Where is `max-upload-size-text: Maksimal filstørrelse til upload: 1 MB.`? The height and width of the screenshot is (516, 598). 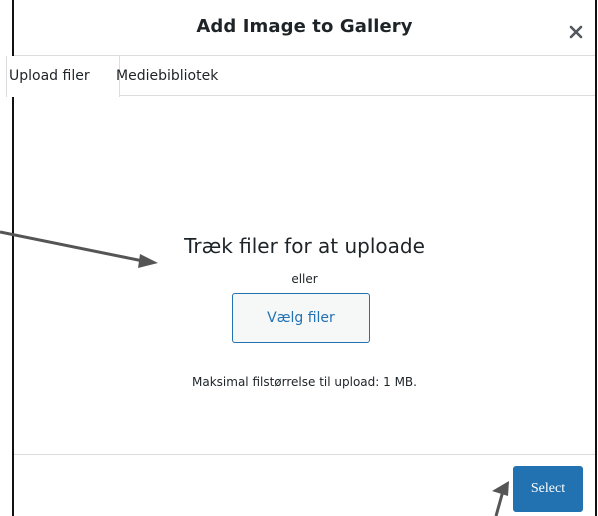 max-upload-size-text: Maksimal filstørrelse til upload: 1 MB. is located at coordinates (304, 382).